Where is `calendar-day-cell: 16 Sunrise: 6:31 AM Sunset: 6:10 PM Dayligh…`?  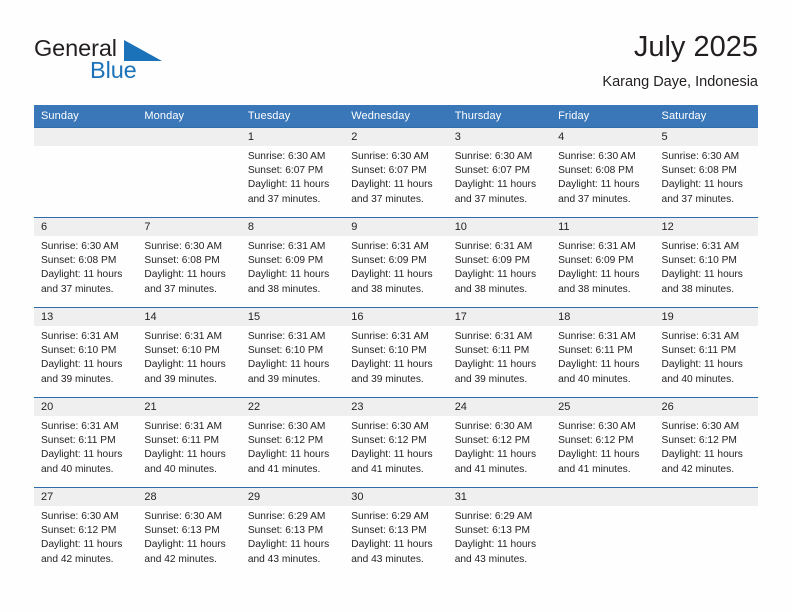
calendar-day-cell: 16 Sunrise: 6:31 AM Sunset: 6:10 PM Dayligh… is located at coordinates (396, 352).